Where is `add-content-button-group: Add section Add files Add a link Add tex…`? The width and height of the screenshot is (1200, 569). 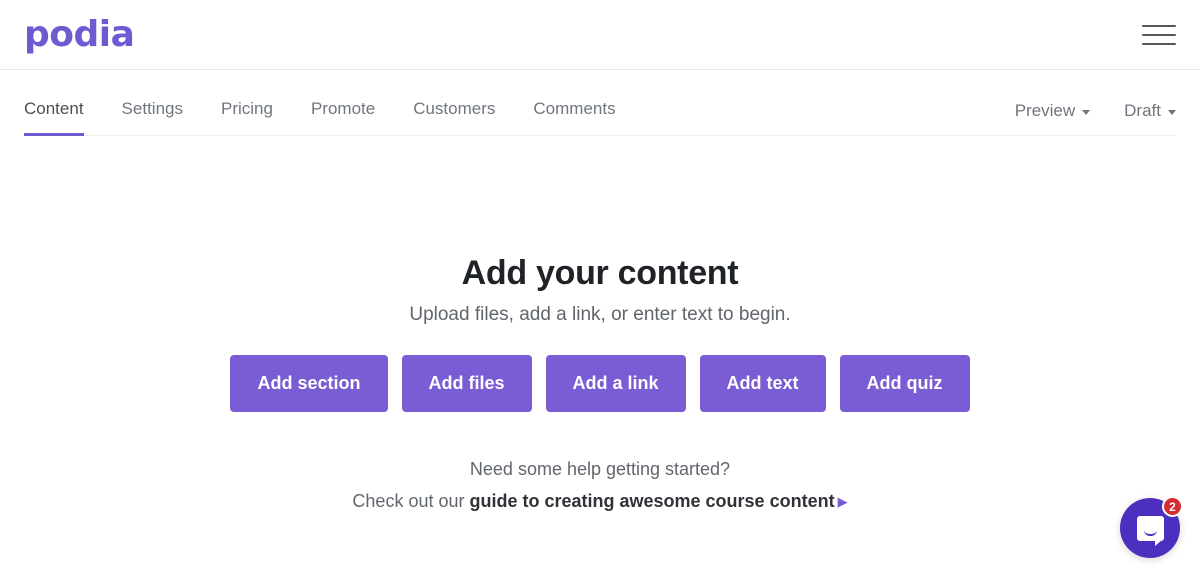 add-content-button-group: Add section Add files Add a link Add tex… is located at coordinates (600, 384).